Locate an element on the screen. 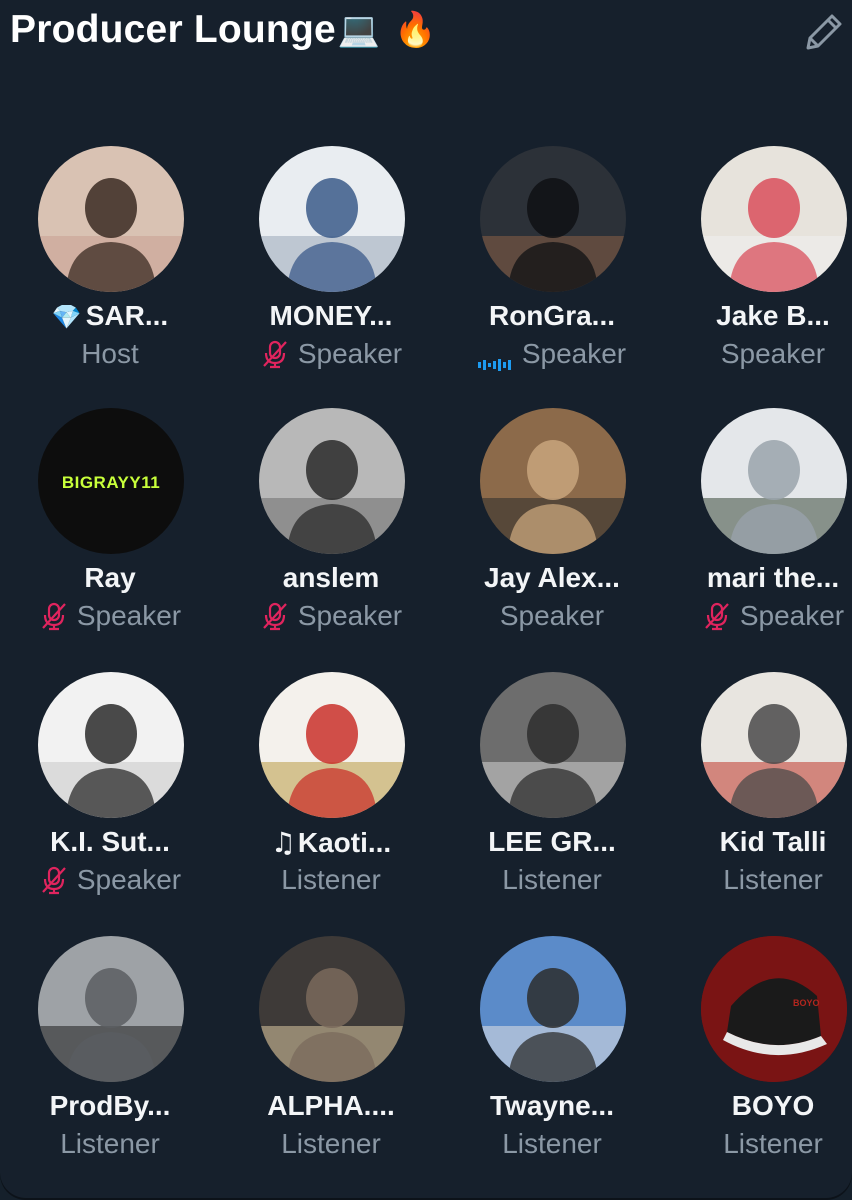 The image size is (852, 1200). avatar-logo-text: BOYO is located at coordinates (806, 1003).